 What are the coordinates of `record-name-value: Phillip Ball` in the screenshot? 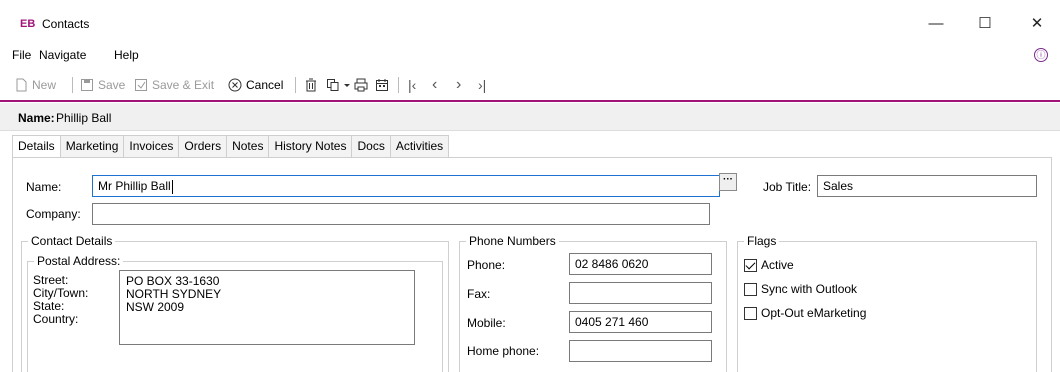 It's located at (84, 118).